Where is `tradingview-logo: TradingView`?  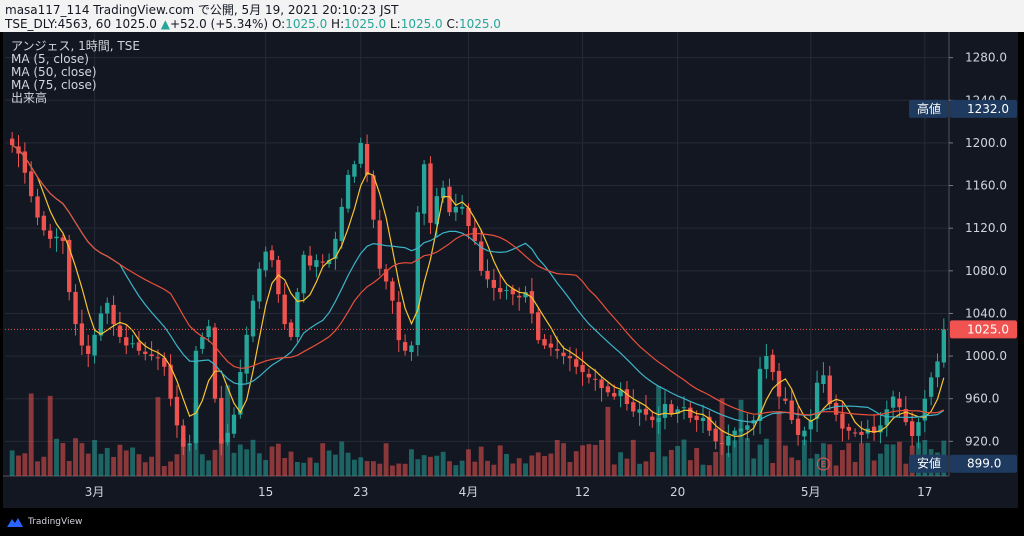
tradingview-logo: TradingView is located at coordinates (44, 522).